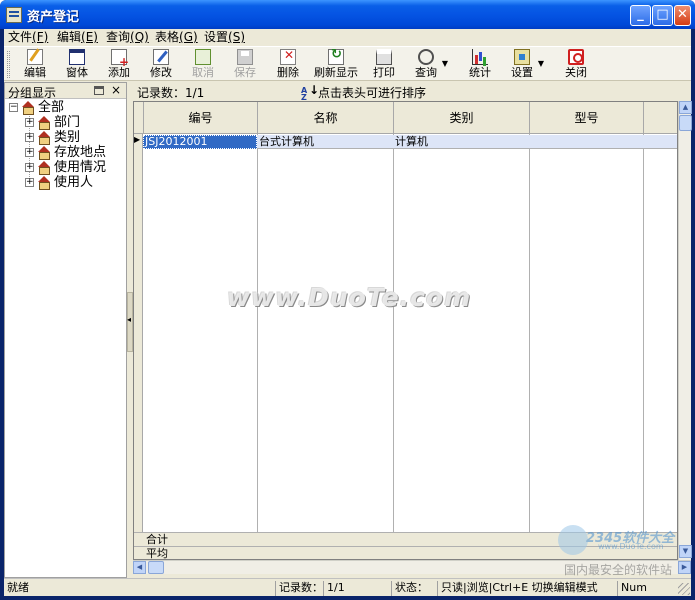 This screenshot has height=600, width=695. I want to click on close-button: 关闭, so click(576, 65).